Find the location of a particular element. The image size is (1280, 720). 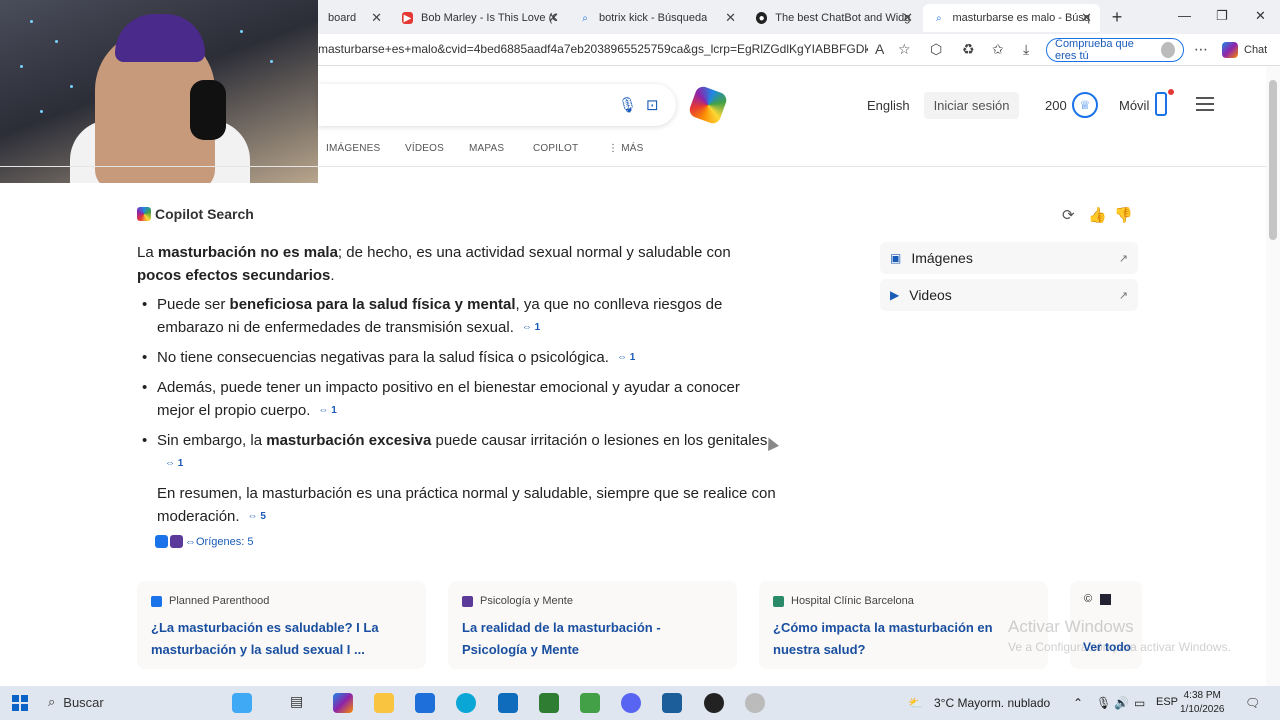

new-tab-button: + is located at coordinates (1117, 17).